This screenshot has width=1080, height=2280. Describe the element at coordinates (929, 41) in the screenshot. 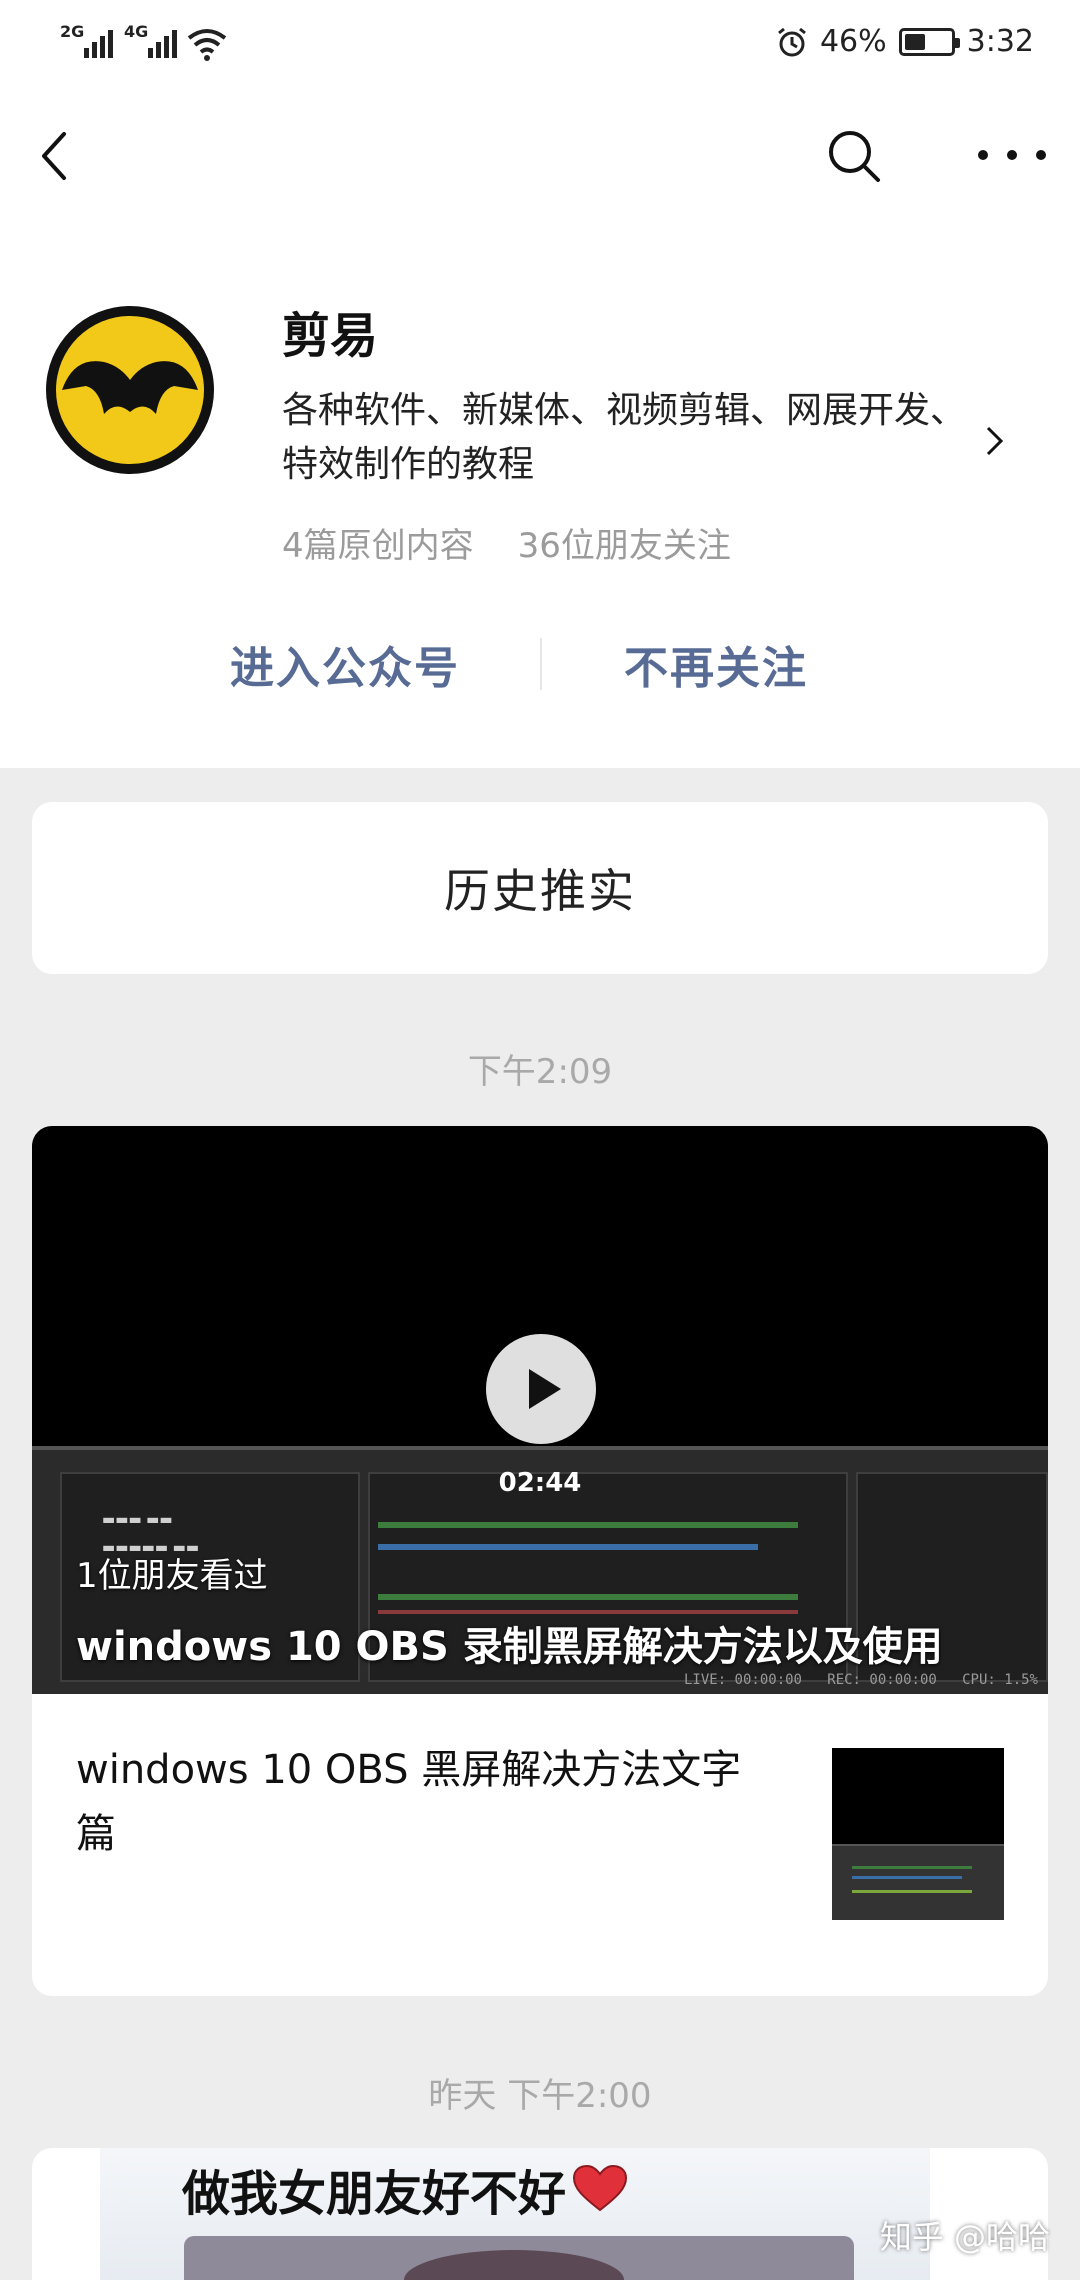

I see `battery-icon` at that location.